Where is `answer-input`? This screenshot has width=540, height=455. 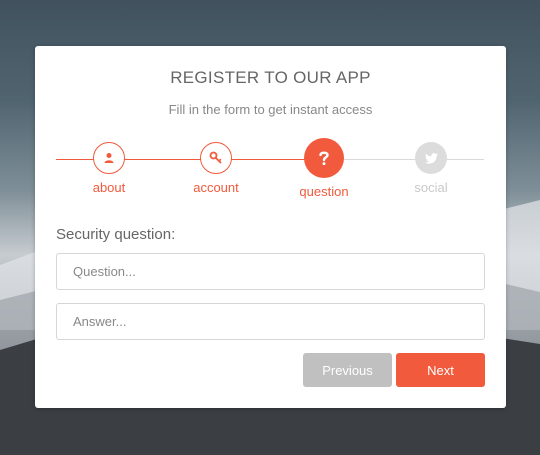
answer-input is located at coordinates (270, 321).